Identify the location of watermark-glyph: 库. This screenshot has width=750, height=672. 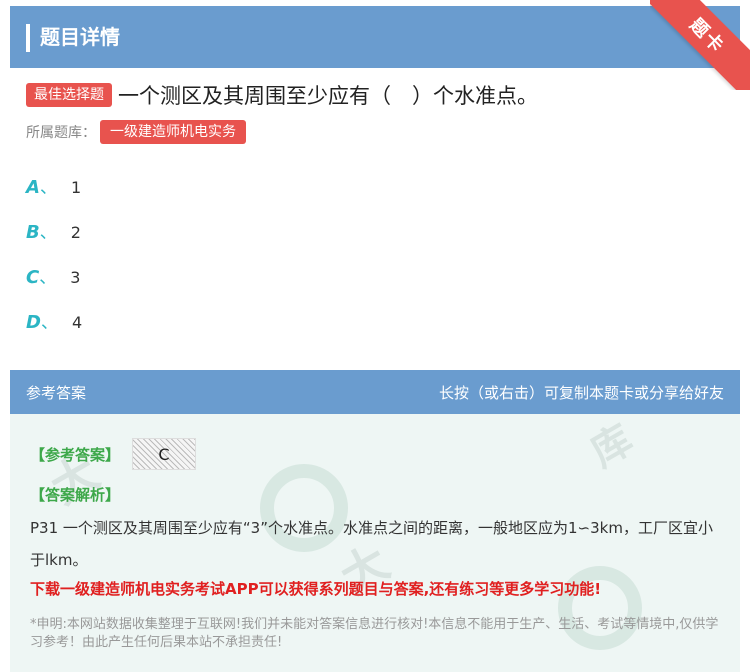
(612, 446).